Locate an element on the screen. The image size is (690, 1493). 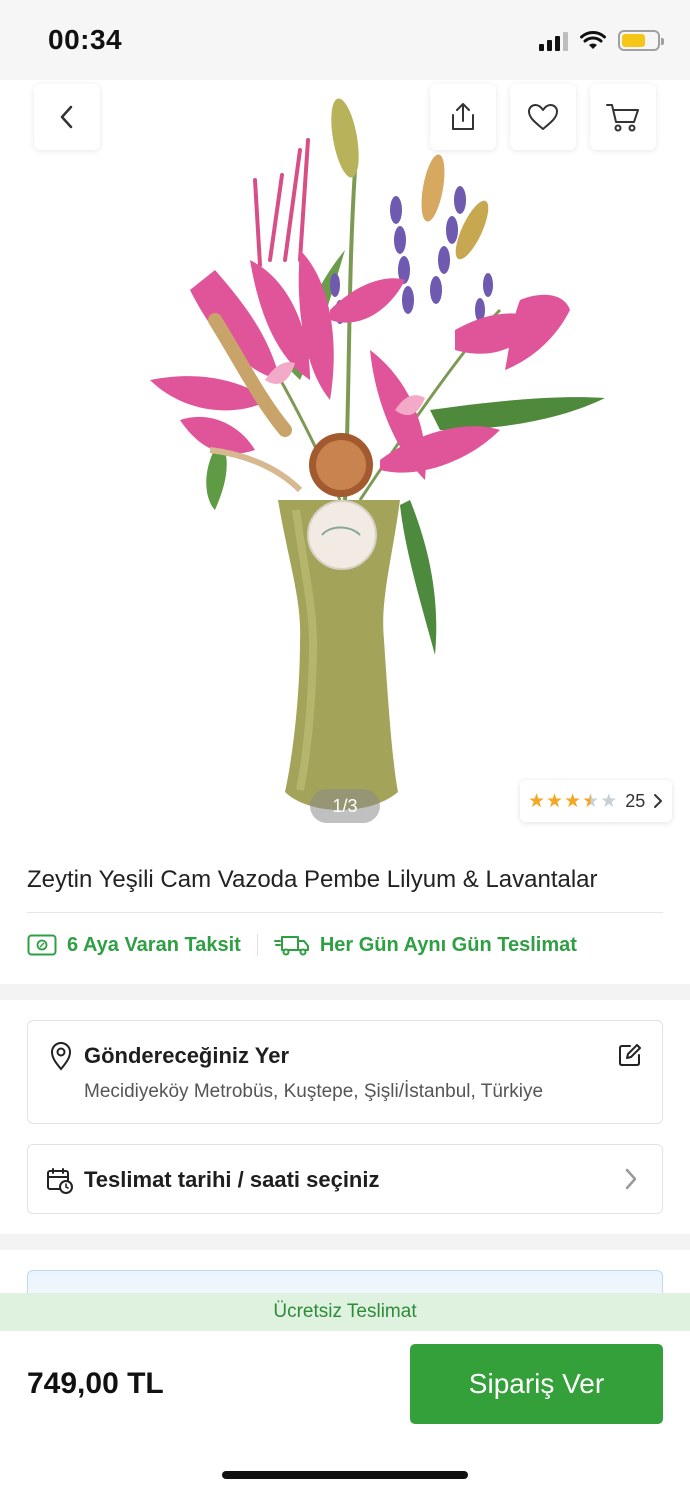
chevron-left-icon is located at coordinates (66, 117).